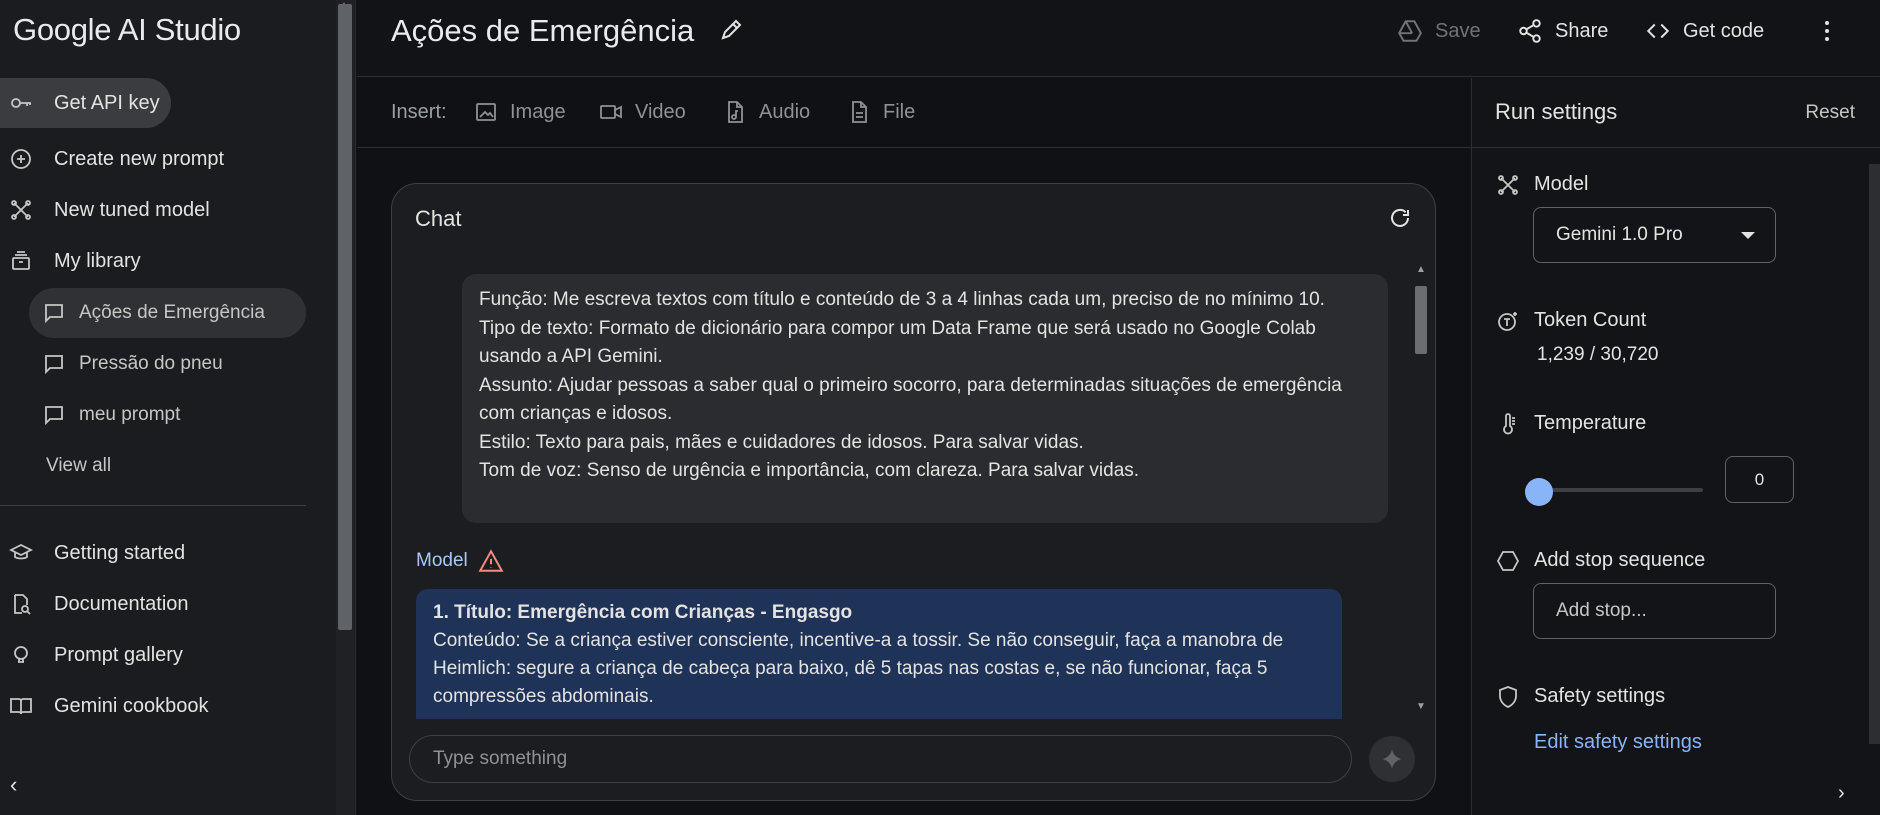  What do you see at coordinates (1590, 320) in the screenshot?
I see `token-count-label: Token Count` at bounding box center [1590, 320].